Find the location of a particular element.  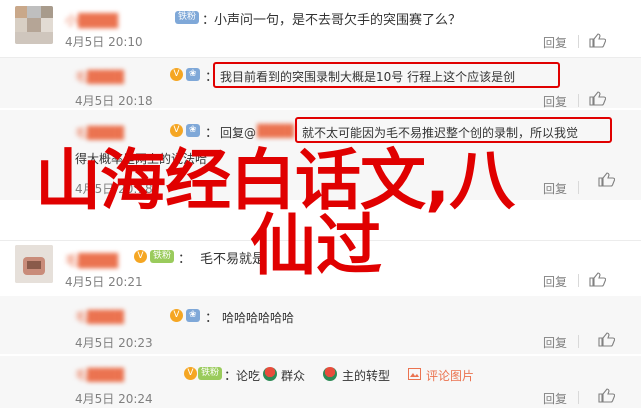

reply-target: ████ is located at coordinates (275, 131).